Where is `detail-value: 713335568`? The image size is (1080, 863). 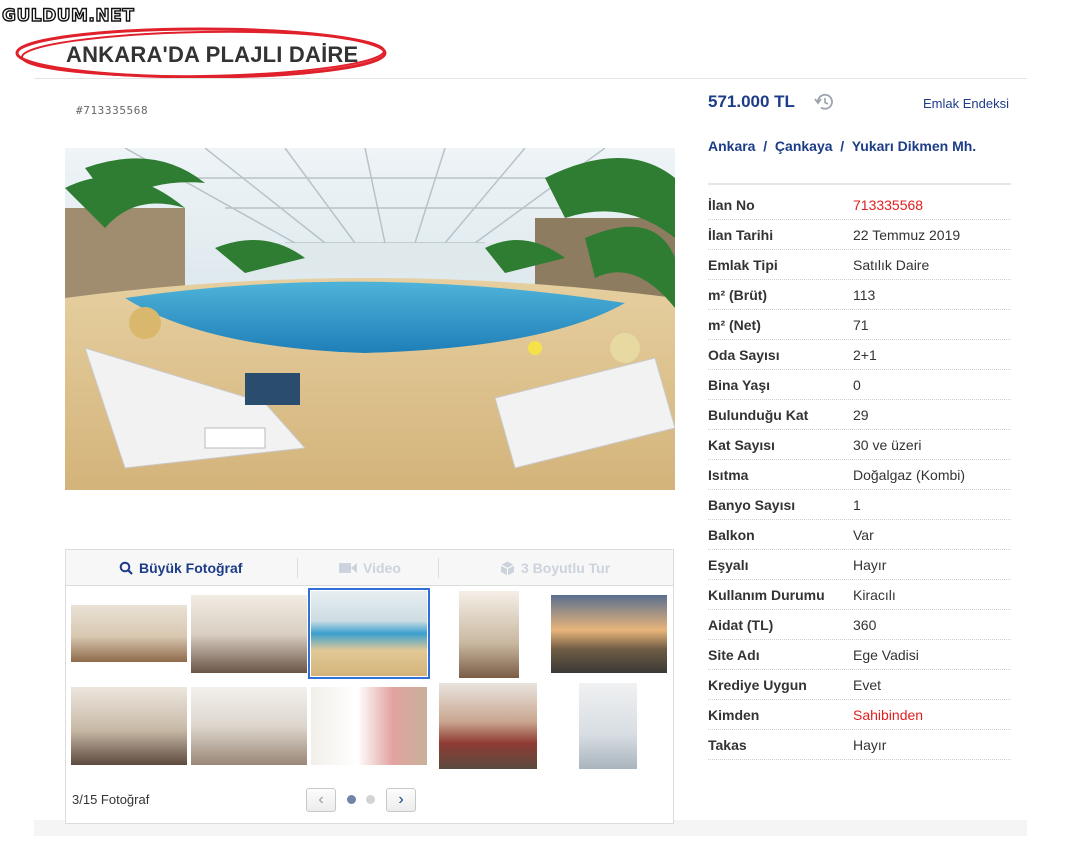
detail-value: 713335568 is located at coordinates (888, 205).